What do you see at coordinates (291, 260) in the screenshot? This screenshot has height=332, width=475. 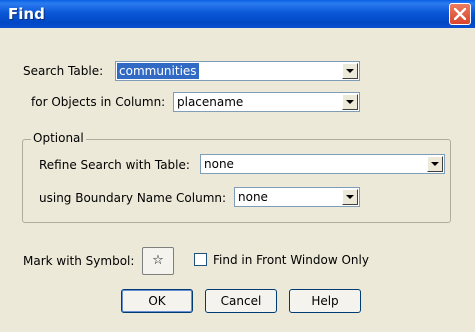 I see `front-window-only-label: Find in Front Window Only` at bounding box center [291, 260].